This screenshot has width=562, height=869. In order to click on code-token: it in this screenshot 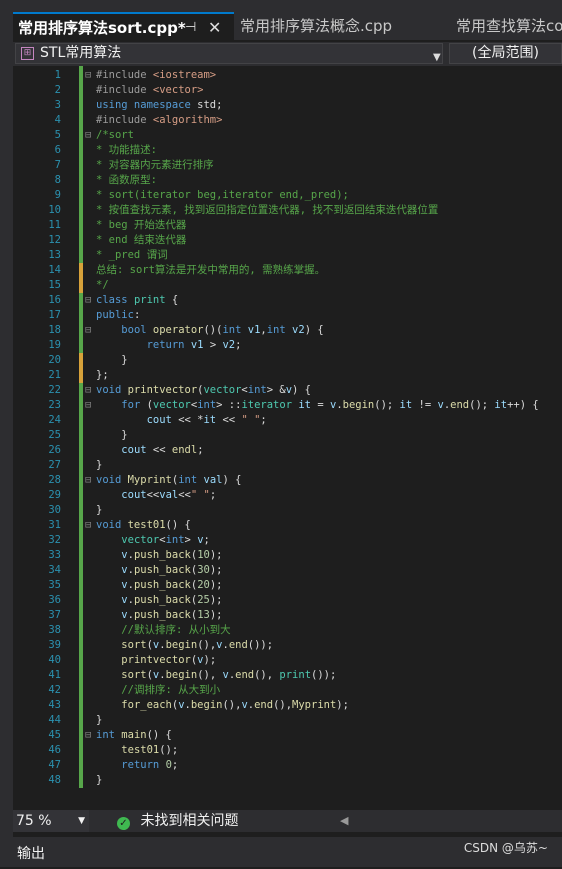, I will do `click(305, 405)`.